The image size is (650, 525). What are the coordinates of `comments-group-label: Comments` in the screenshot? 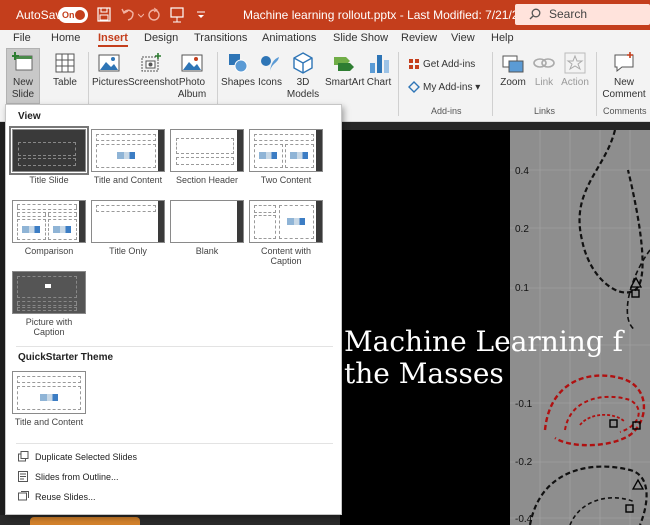 It's located at (625, 111).